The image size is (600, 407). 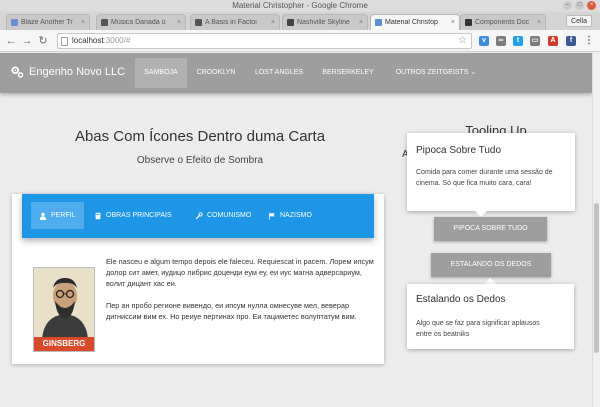 I want to click on nav-item-lost-angles: LOST ANGLES, so click(x=279, y=73).